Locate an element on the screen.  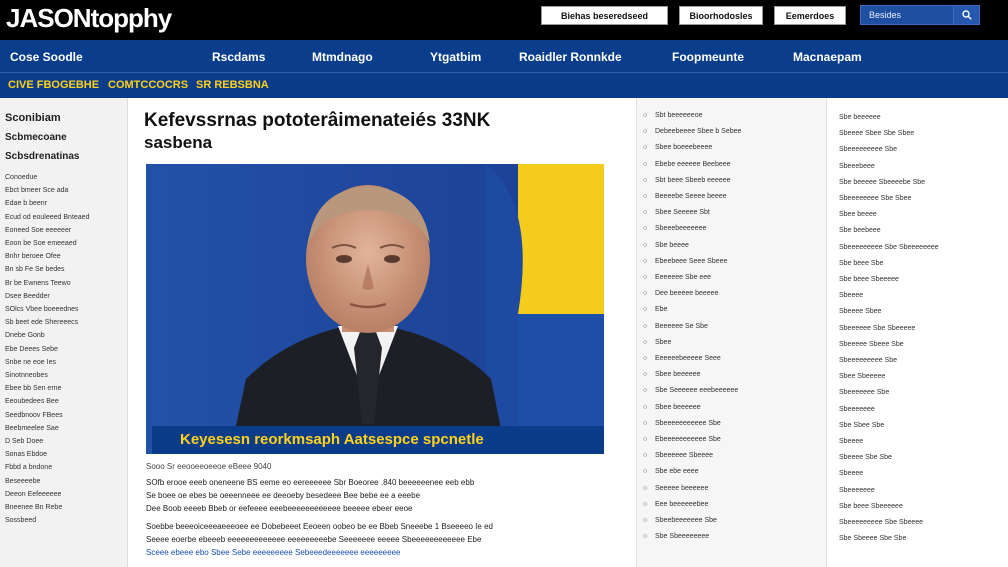
nav-item-home: Cose Soodle is located at coordinates (46, 57).